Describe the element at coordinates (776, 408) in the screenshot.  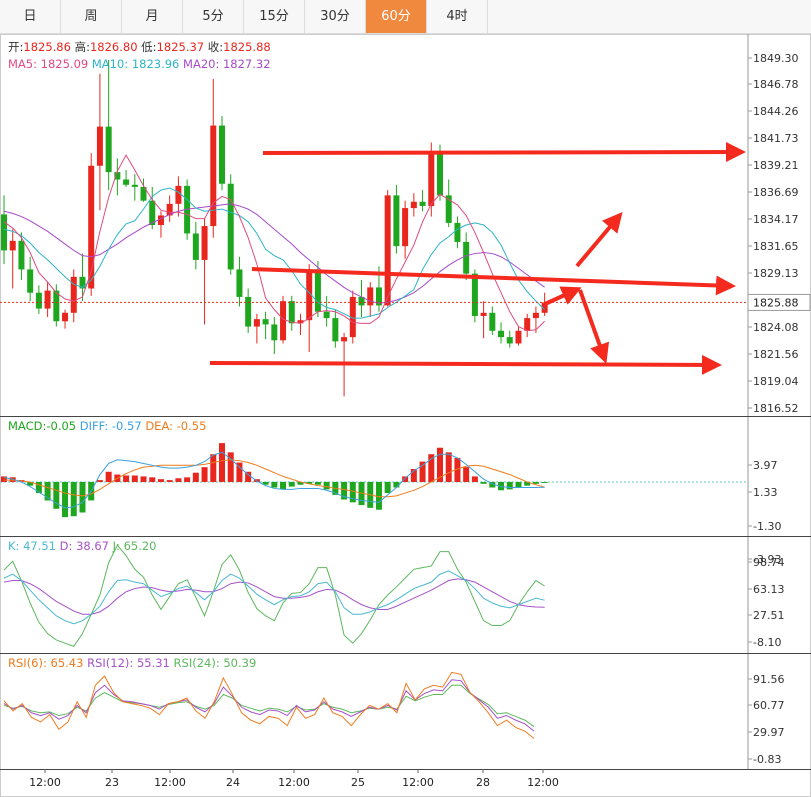
I see `y-tick-label: 1816.52` at that location.